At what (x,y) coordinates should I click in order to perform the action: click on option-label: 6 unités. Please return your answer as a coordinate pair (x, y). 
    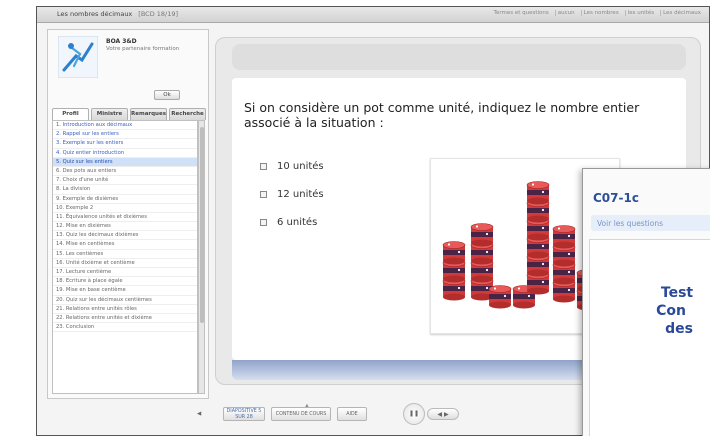
    Looking at the image, I should click on (297, 222).